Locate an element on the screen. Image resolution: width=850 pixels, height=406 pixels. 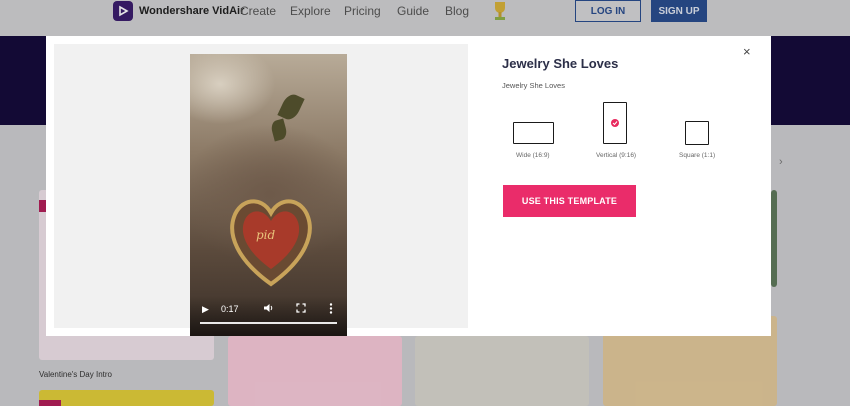
template-video-player: pid ▶ 0:17 is located at coordinates (268, 195).